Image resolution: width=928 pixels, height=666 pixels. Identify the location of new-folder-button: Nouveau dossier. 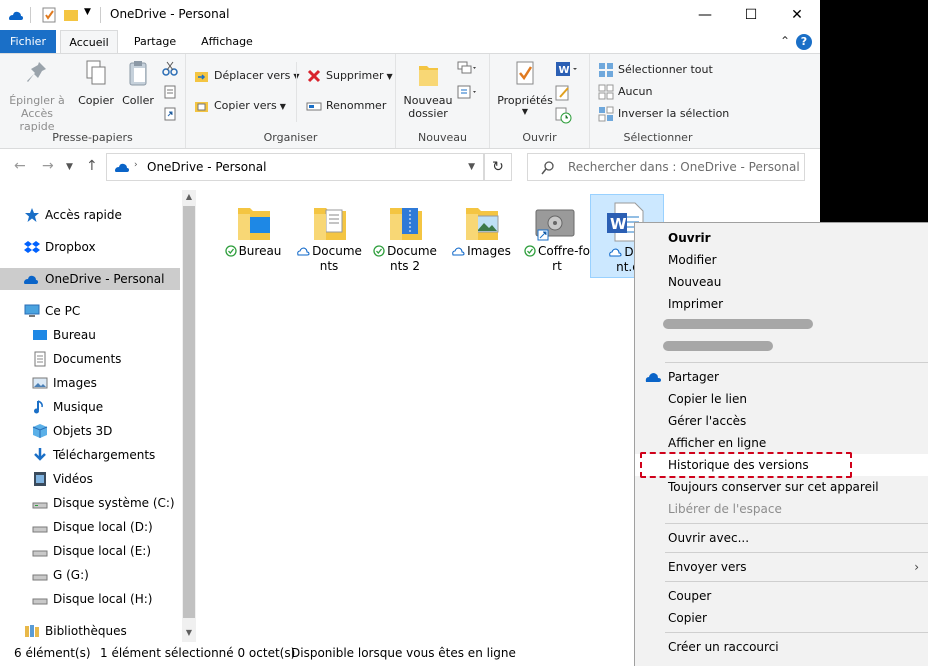
(428, 89).